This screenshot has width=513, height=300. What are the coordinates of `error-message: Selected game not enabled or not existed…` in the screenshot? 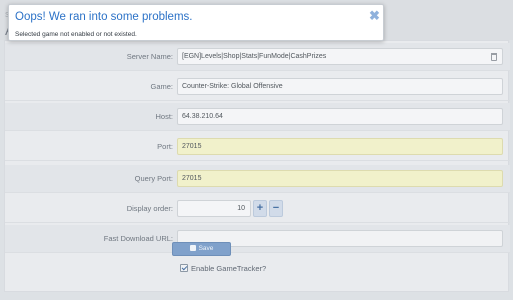 It's located at (76, 34).